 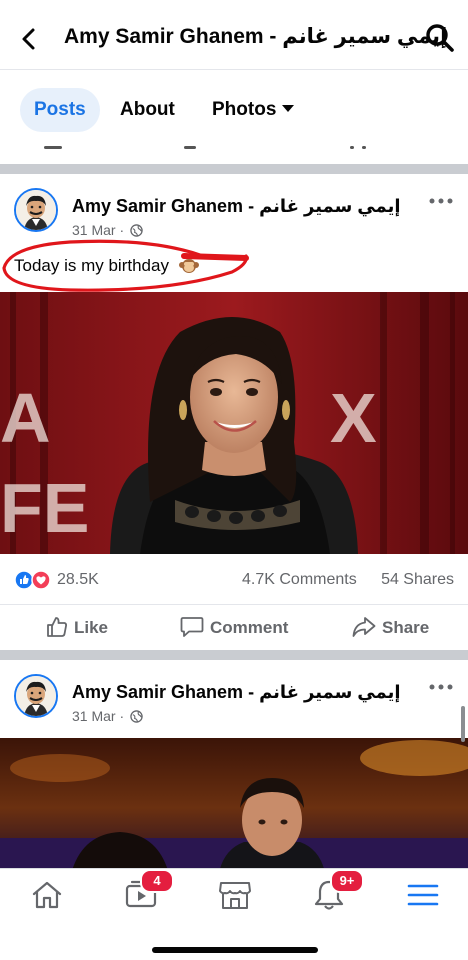 I want to click on share-arrow-icon, so click(x=364, y=627).